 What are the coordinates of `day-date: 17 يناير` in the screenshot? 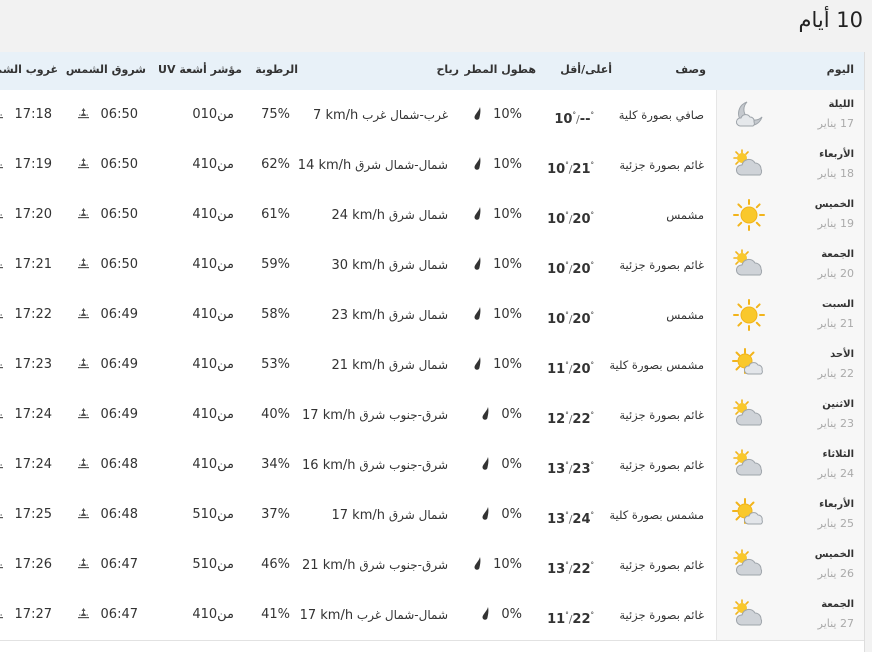 It's located at (835, 123).